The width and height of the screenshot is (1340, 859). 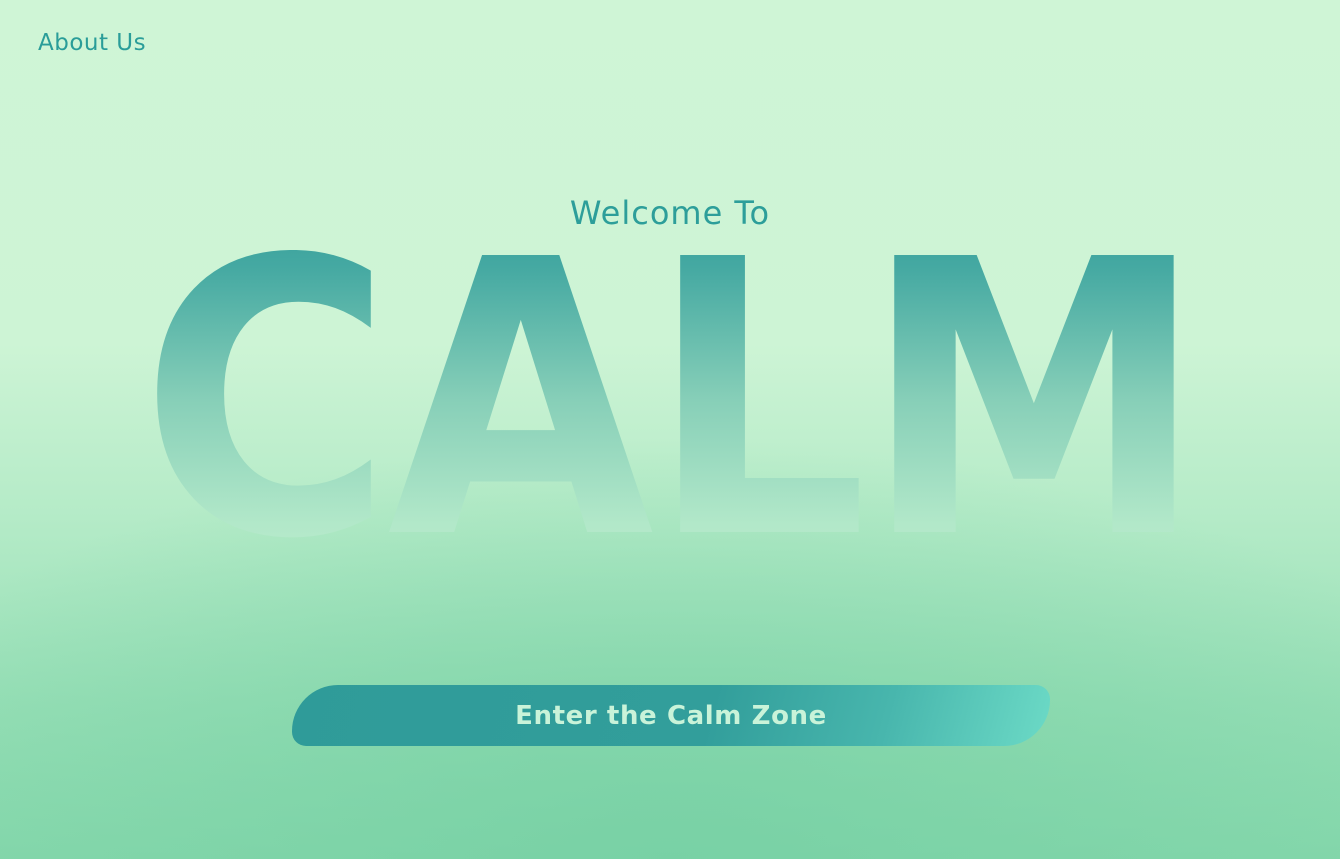 I want to click on welcome-heading: Welcome To, so click(x=670, y=213).